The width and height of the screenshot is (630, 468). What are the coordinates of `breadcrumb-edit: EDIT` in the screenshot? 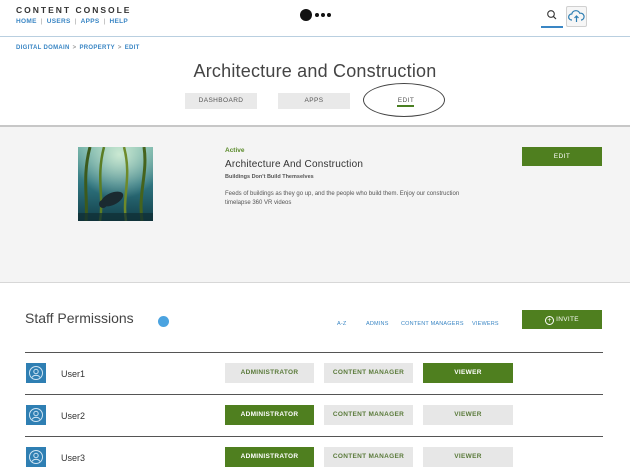 It's located at (132, 48).